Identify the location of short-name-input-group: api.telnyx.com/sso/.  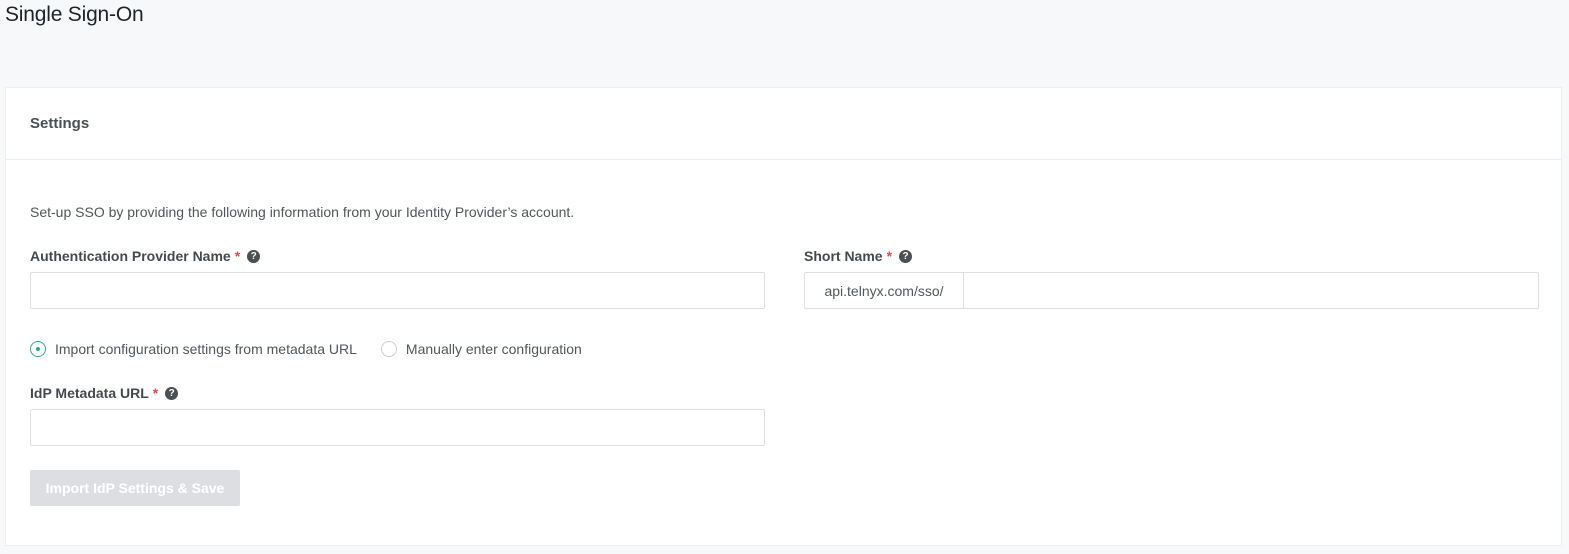
(1171, 290).